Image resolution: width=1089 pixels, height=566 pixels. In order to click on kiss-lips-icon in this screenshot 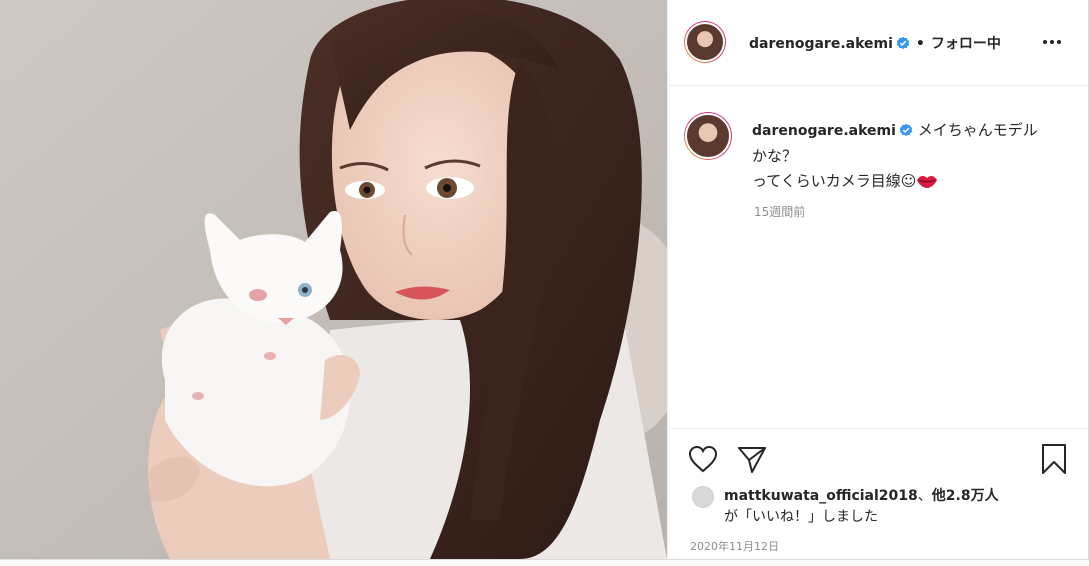, I will do `click(927, 181)`.